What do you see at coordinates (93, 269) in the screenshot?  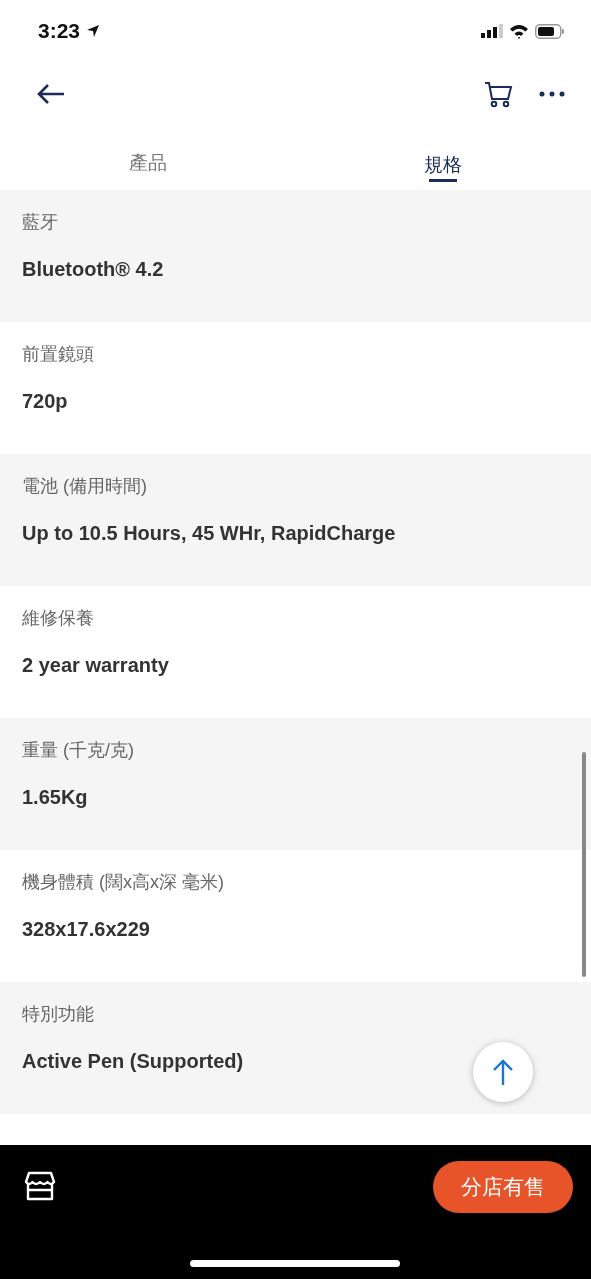 I see `spec-value: Bluetooth® 4.2` at bounding box center [93, 269].